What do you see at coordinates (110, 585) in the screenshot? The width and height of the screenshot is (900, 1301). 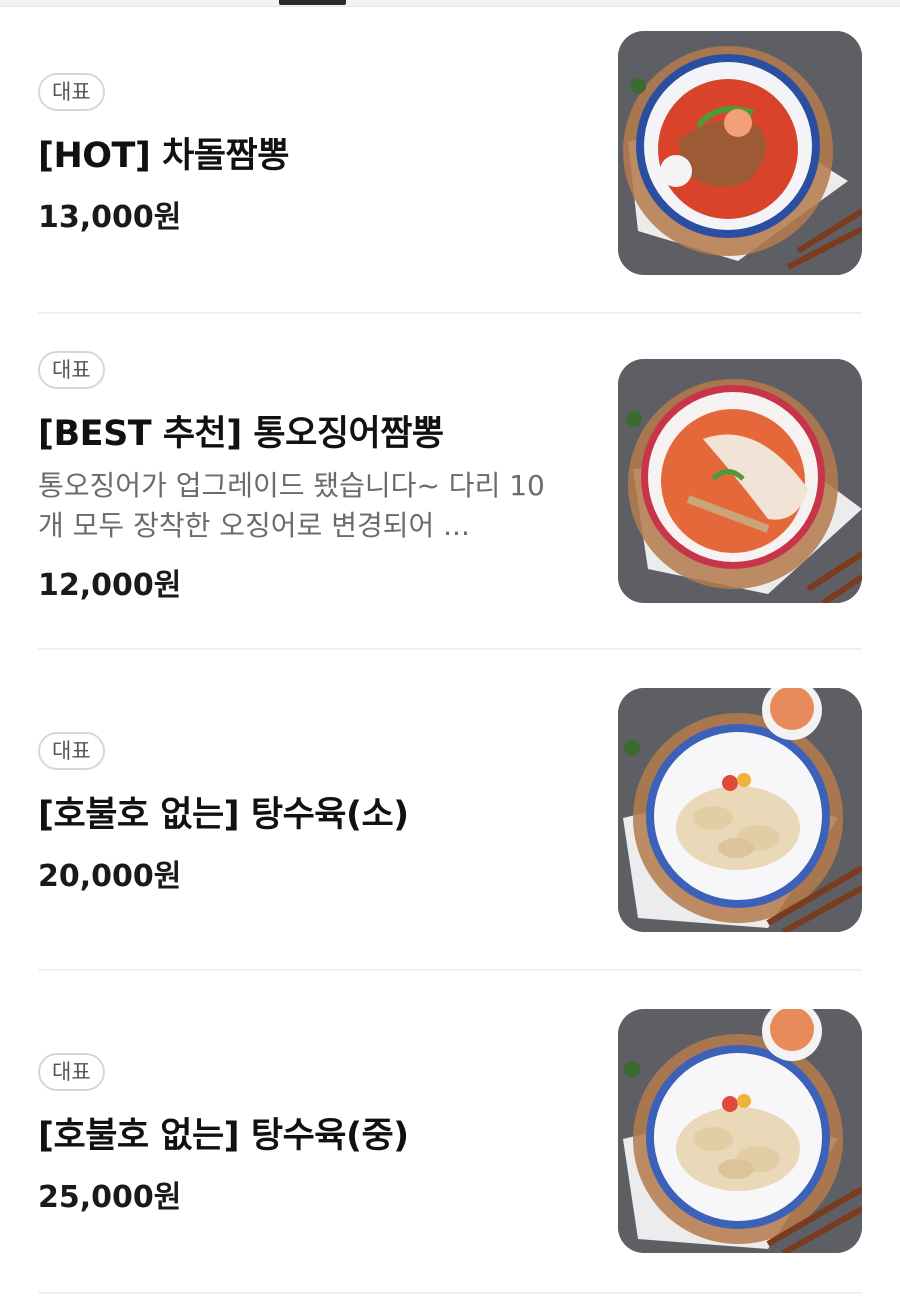 I see `menu-item-price: 12,000원` at bounding box center [110, 585].